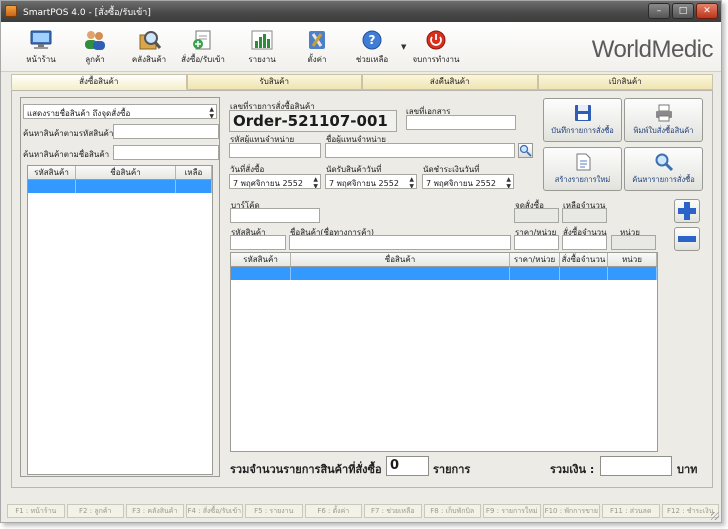  What do you see at coordinates (584, 259) in the screenshot?
I see `column-header-order-qty: สั่งซื้อจำนวน` at bounding box center [584, 259].